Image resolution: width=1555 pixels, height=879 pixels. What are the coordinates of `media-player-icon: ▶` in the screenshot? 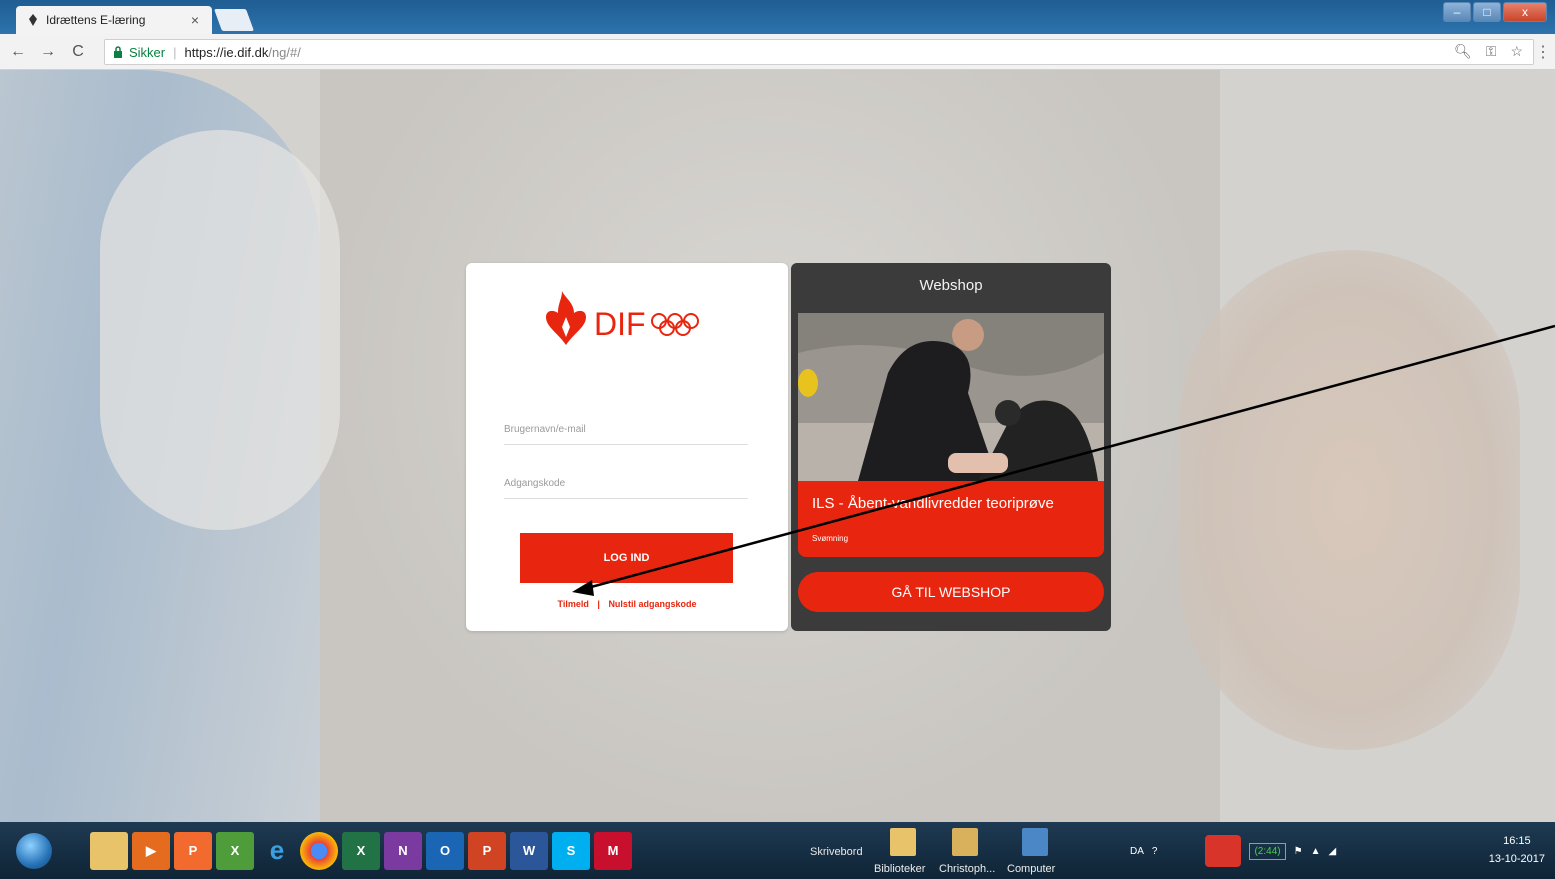 It's located at (151, 850).